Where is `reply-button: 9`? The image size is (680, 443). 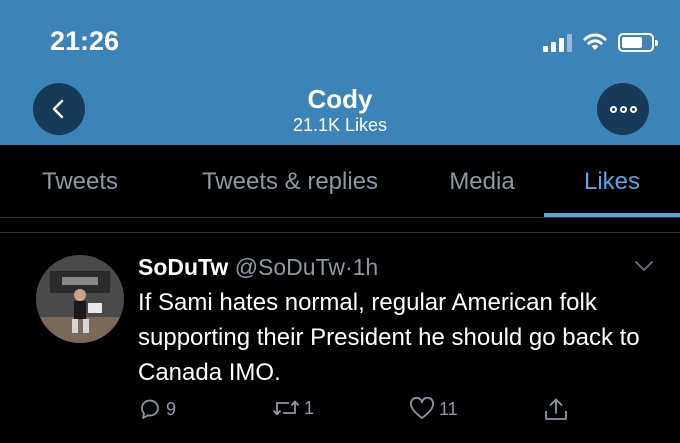
reply-button: 9 is located at coordinates (157, 409).